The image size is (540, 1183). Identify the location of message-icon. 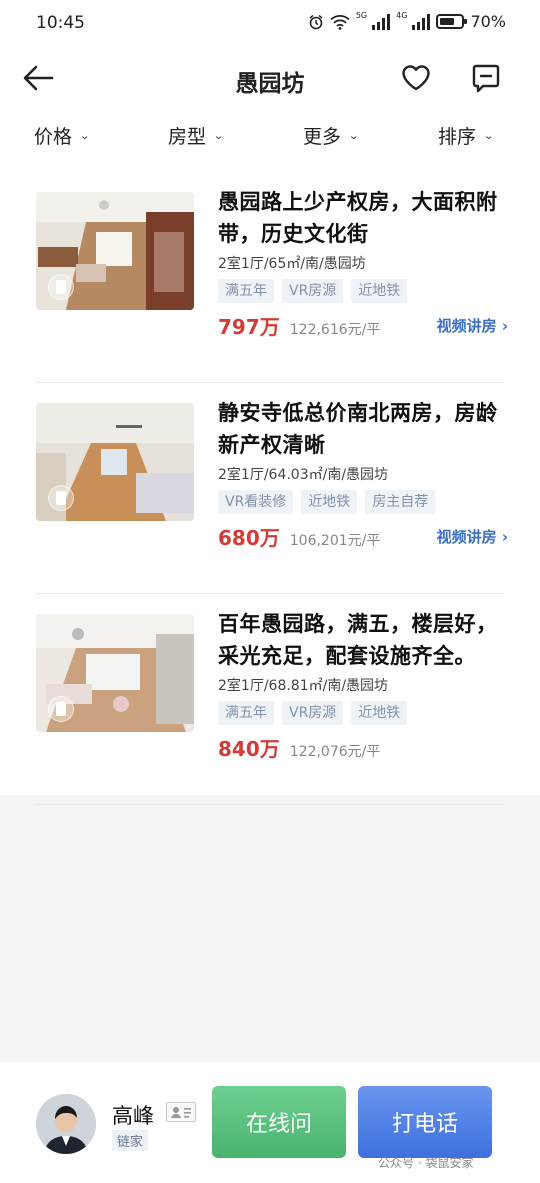
(486, 78).